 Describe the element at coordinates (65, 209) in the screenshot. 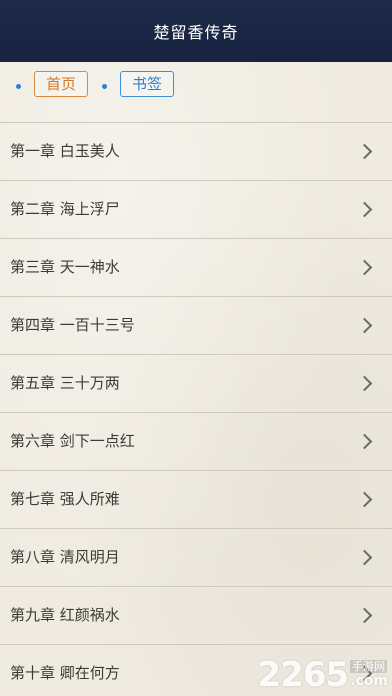

I see `chapter-title: 第二章 海上浮尸` at that location.